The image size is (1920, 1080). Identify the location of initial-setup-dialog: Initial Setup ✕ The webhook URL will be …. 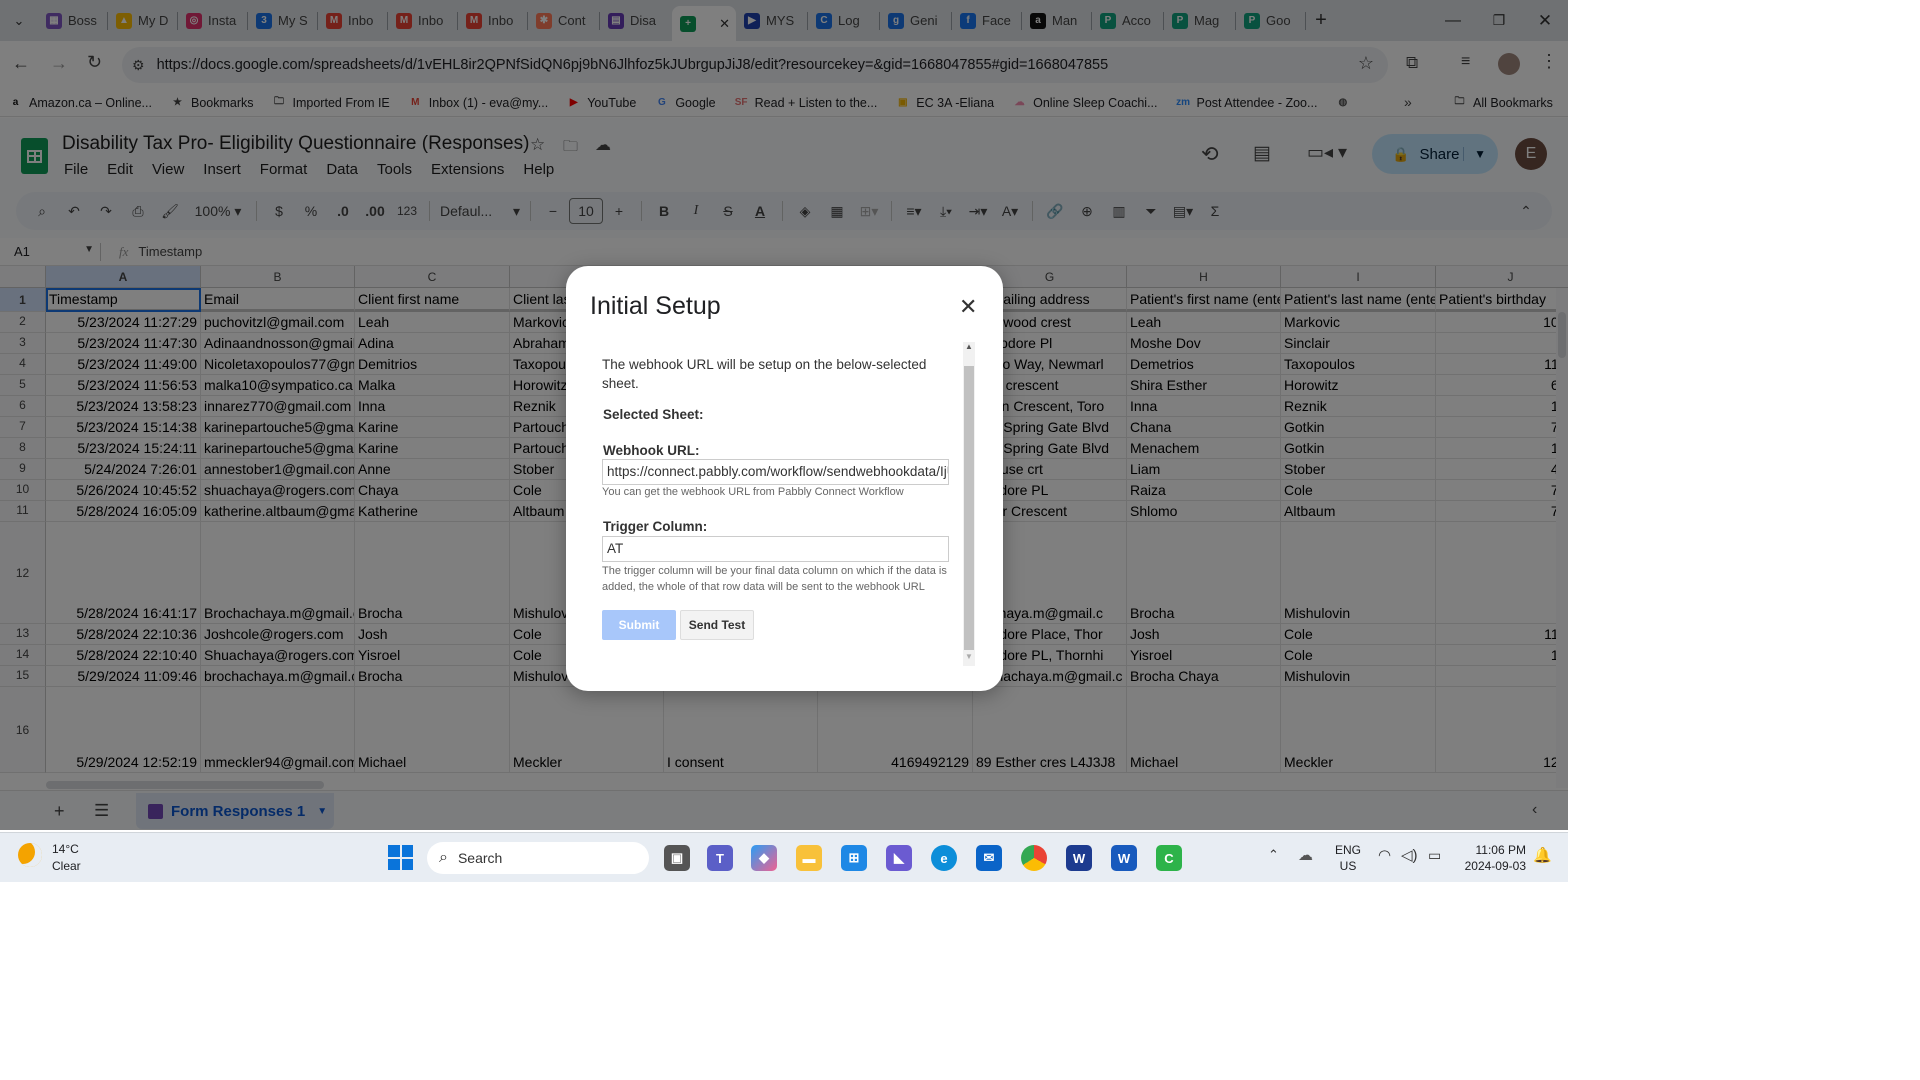
(784, 478).